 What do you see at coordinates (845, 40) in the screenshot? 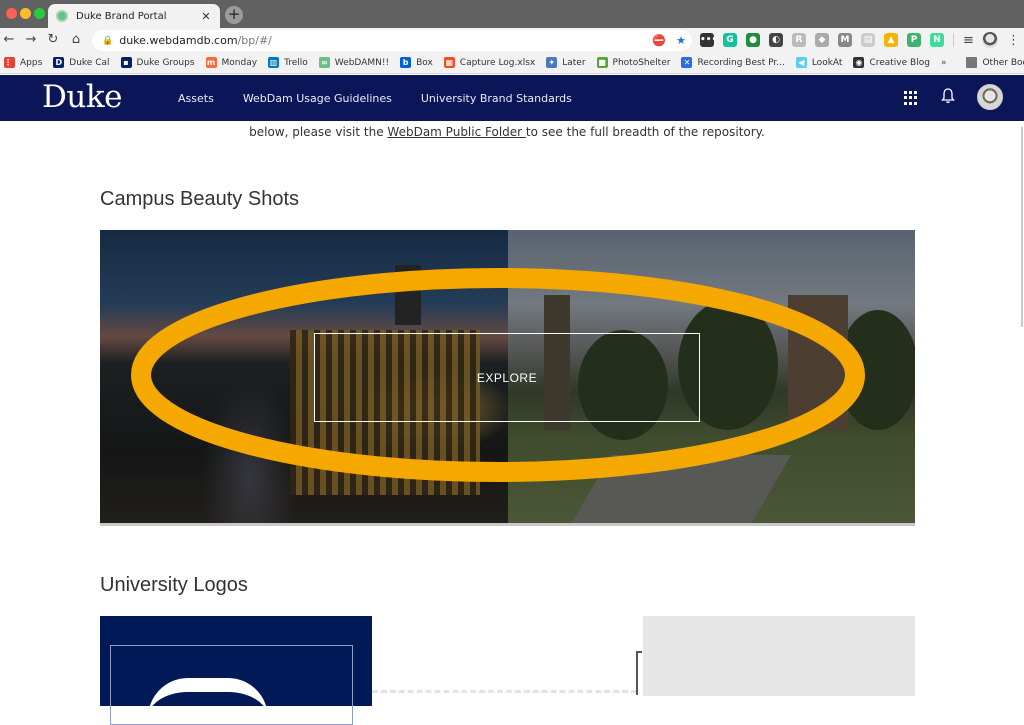
I see `m-ext-icon: M` at bounding box center [845, 40].